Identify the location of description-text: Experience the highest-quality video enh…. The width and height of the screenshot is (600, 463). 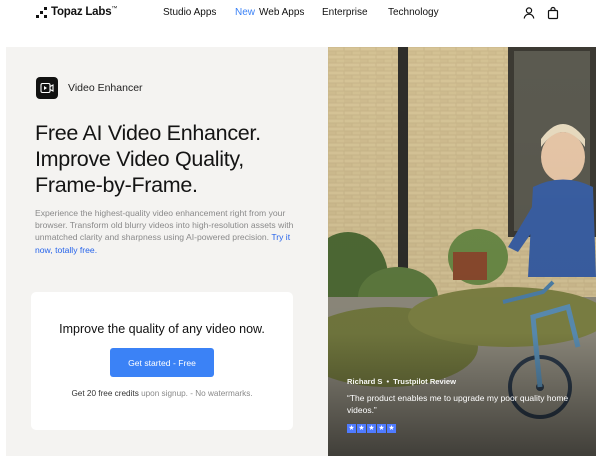
(164, 225).